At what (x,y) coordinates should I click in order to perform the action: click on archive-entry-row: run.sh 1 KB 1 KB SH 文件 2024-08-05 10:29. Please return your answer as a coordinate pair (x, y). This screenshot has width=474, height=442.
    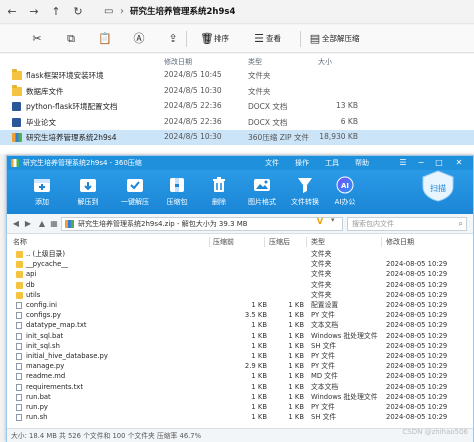
    Looking at the image, I should click on (240, 417).